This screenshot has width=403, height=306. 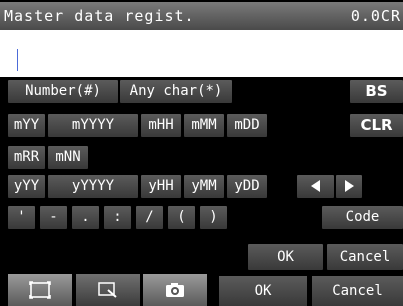 I want to click on backspace-key: BS, so click(x=376, y=91).